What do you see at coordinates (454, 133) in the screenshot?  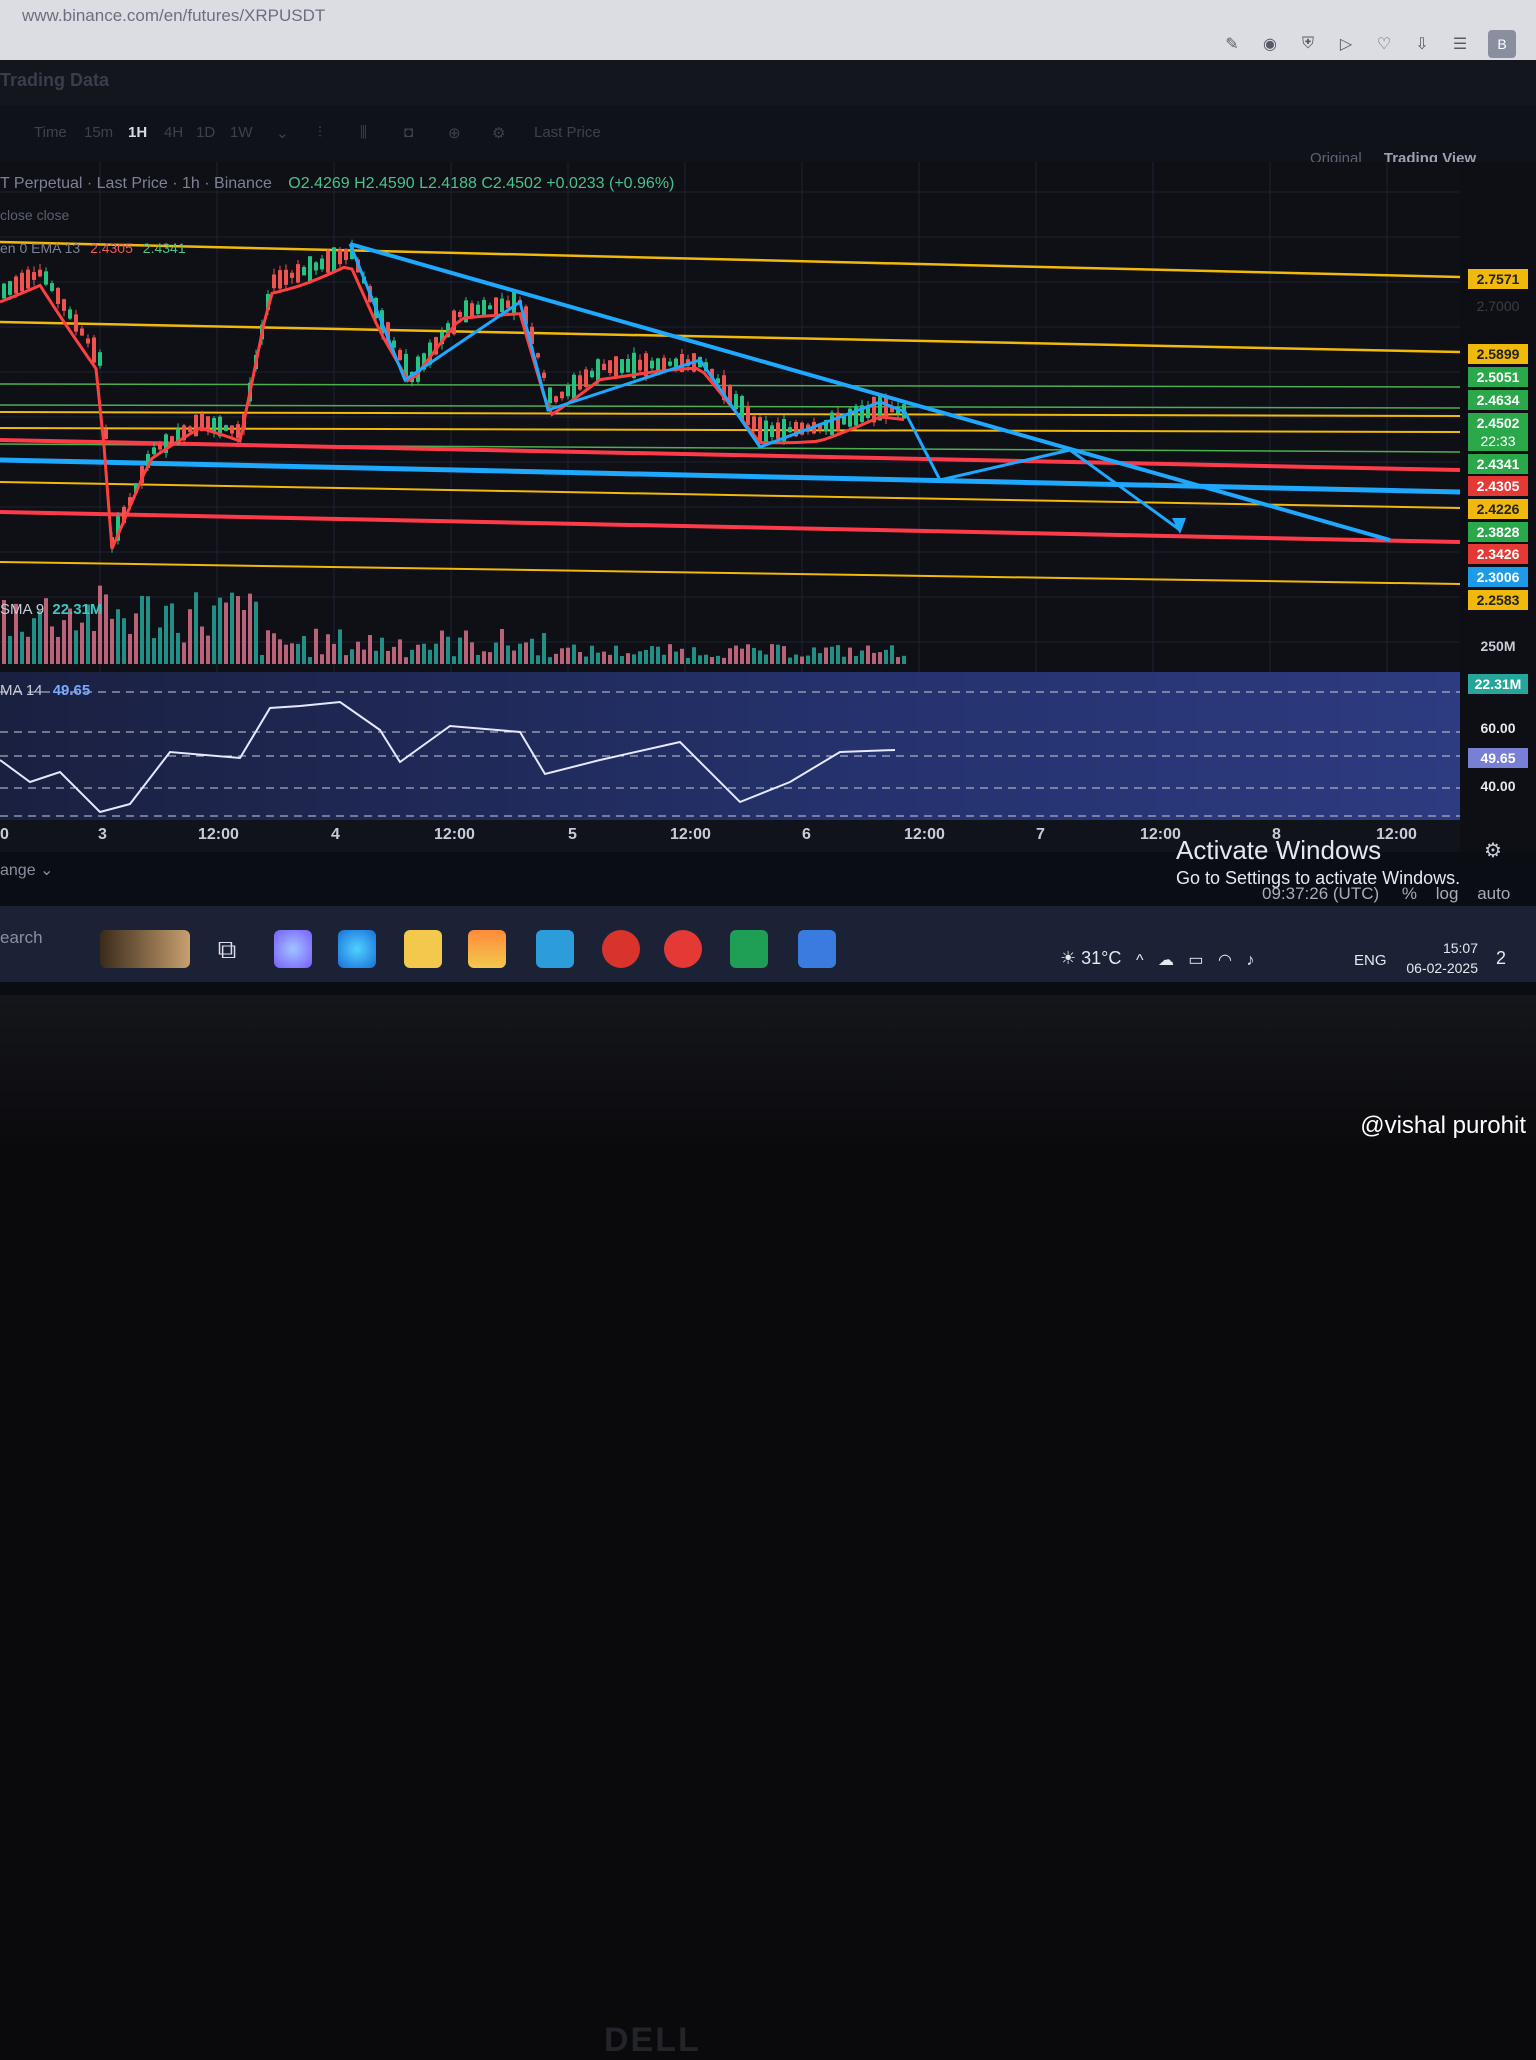 I see `plus-circle-icon: ⊕` at bounding box center [454, 133].